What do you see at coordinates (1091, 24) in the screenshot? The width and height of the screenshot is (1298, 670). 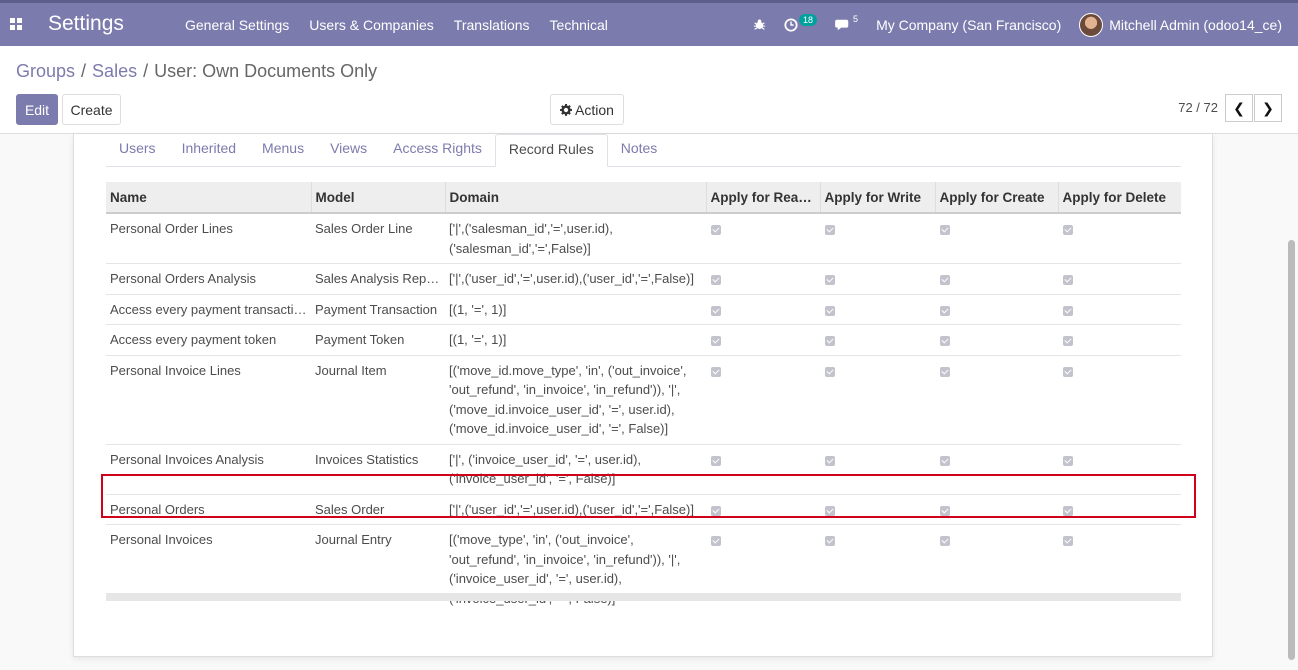 I see `avatar` at bounding box center [1091, 24].